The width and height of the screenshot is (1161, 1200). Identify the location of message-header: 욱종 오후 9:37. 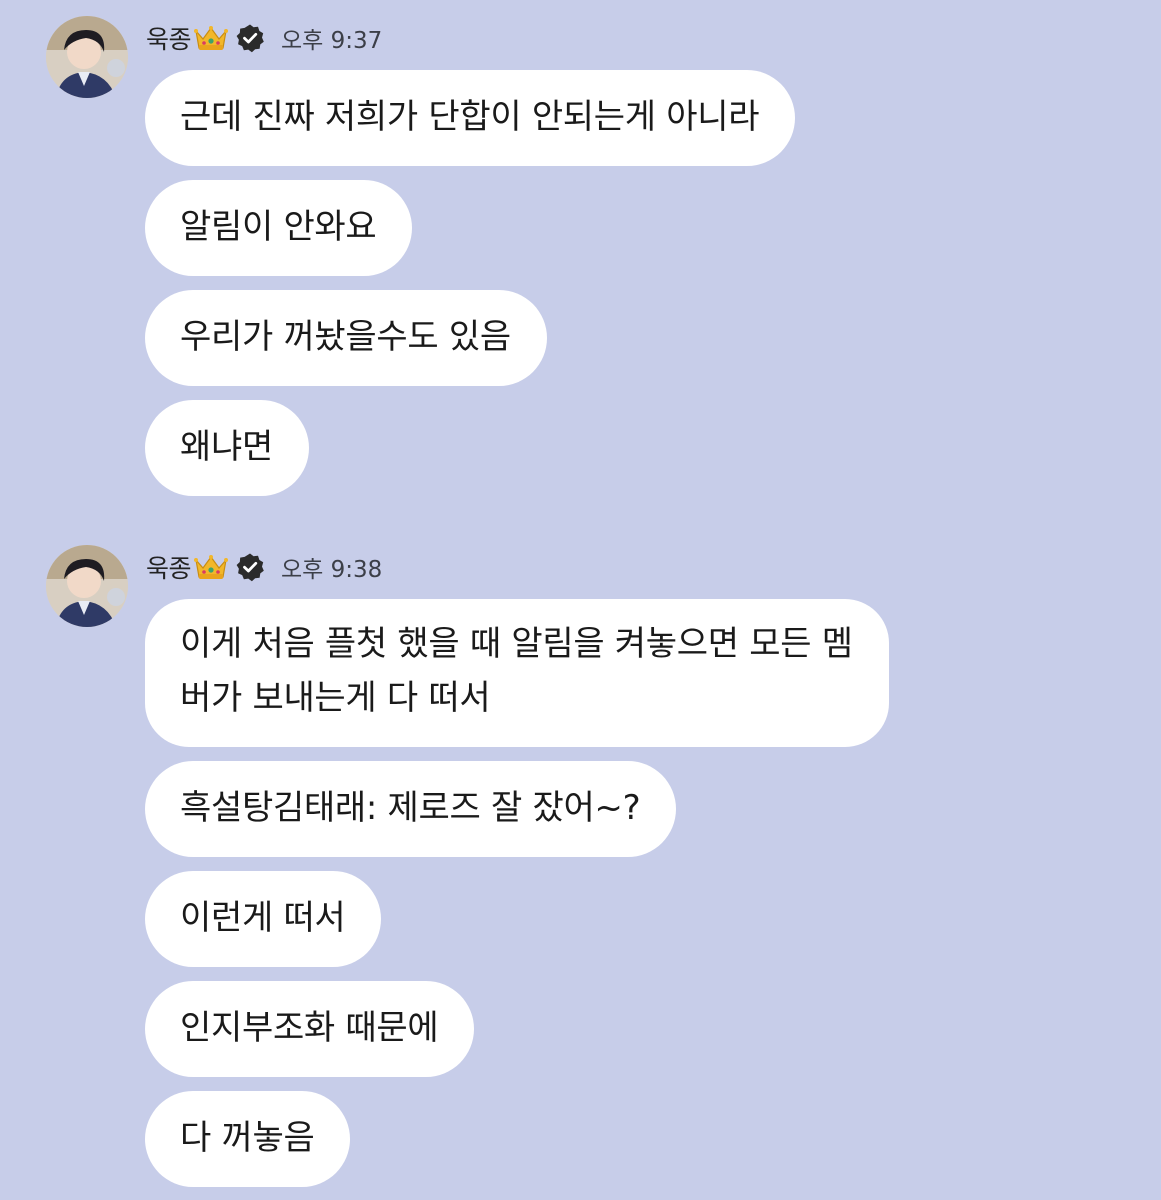
(264, 38).